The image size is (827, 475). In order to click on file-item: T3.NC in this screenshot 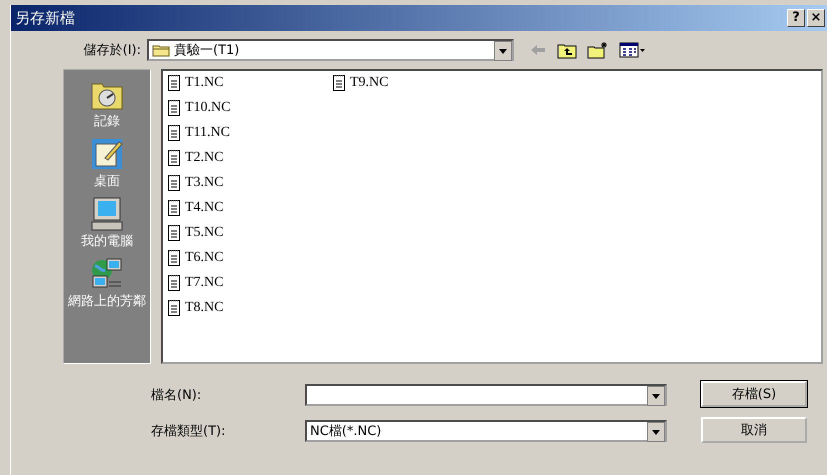, I will do `click(249, 183)`.